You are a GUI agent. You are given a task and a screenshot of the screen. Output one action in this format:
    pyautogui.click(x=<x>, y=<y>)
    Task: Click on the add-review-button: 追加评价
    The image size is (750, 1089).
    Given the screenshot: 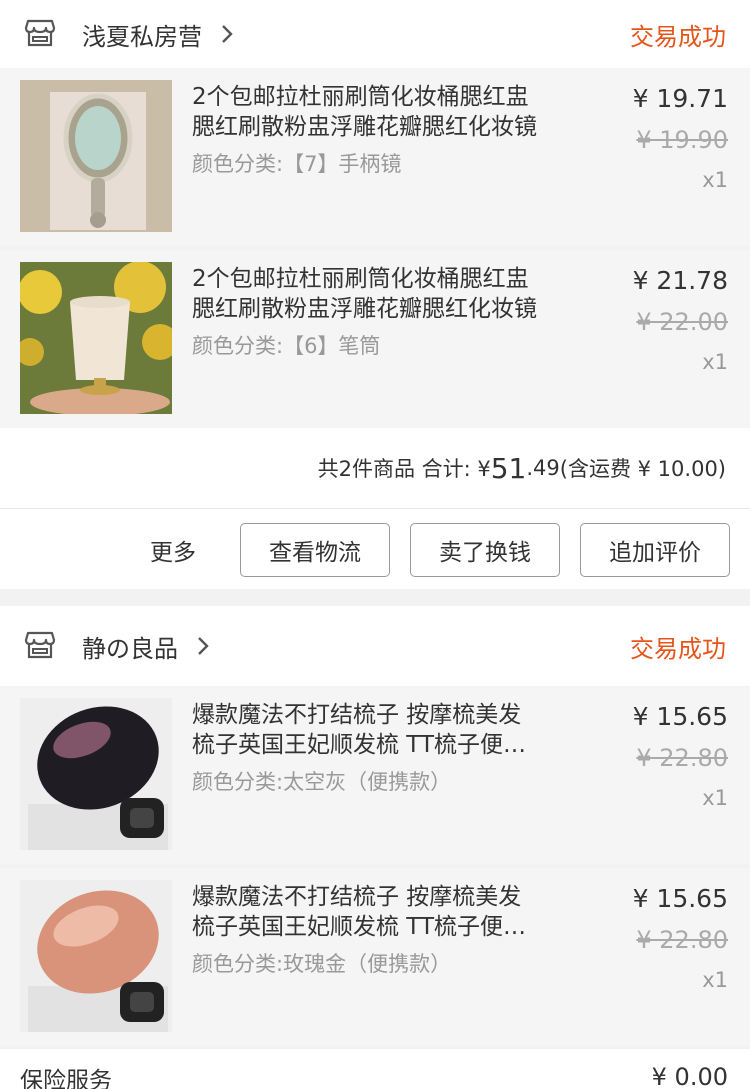 What is the action you would take?
    pyautogui.click(x=655, y=550)
    